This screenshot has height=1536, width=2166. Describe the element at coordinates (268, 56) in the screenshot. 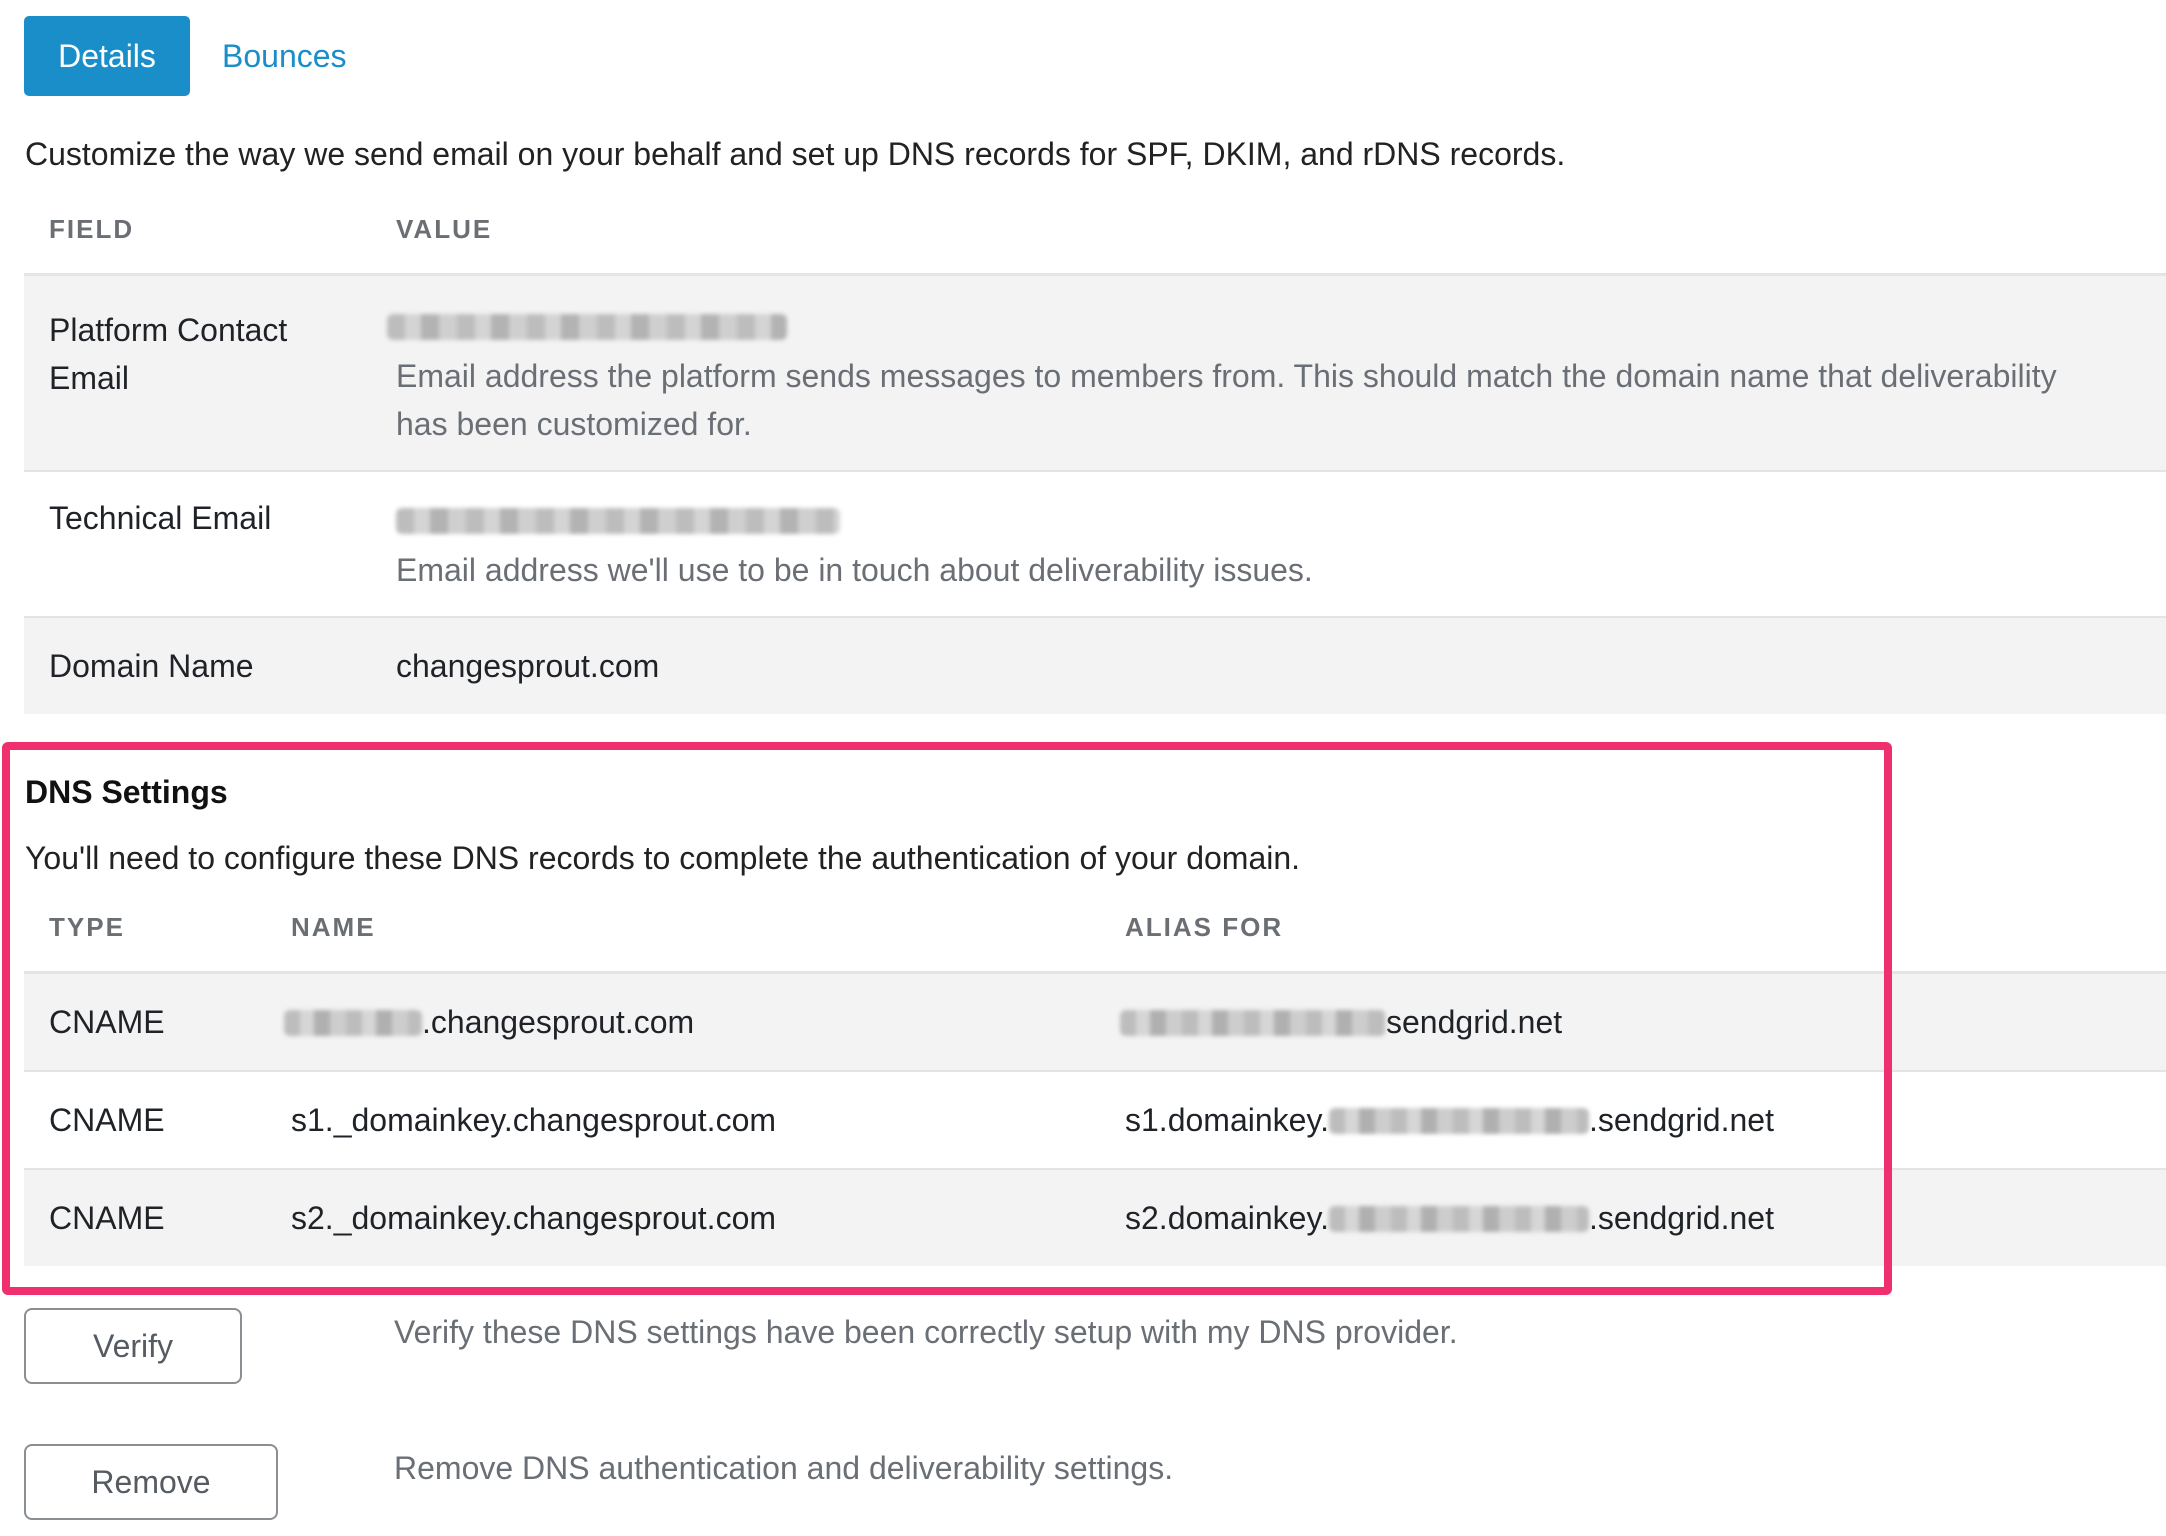

I see `tab-bounces: Bounces` at that location.